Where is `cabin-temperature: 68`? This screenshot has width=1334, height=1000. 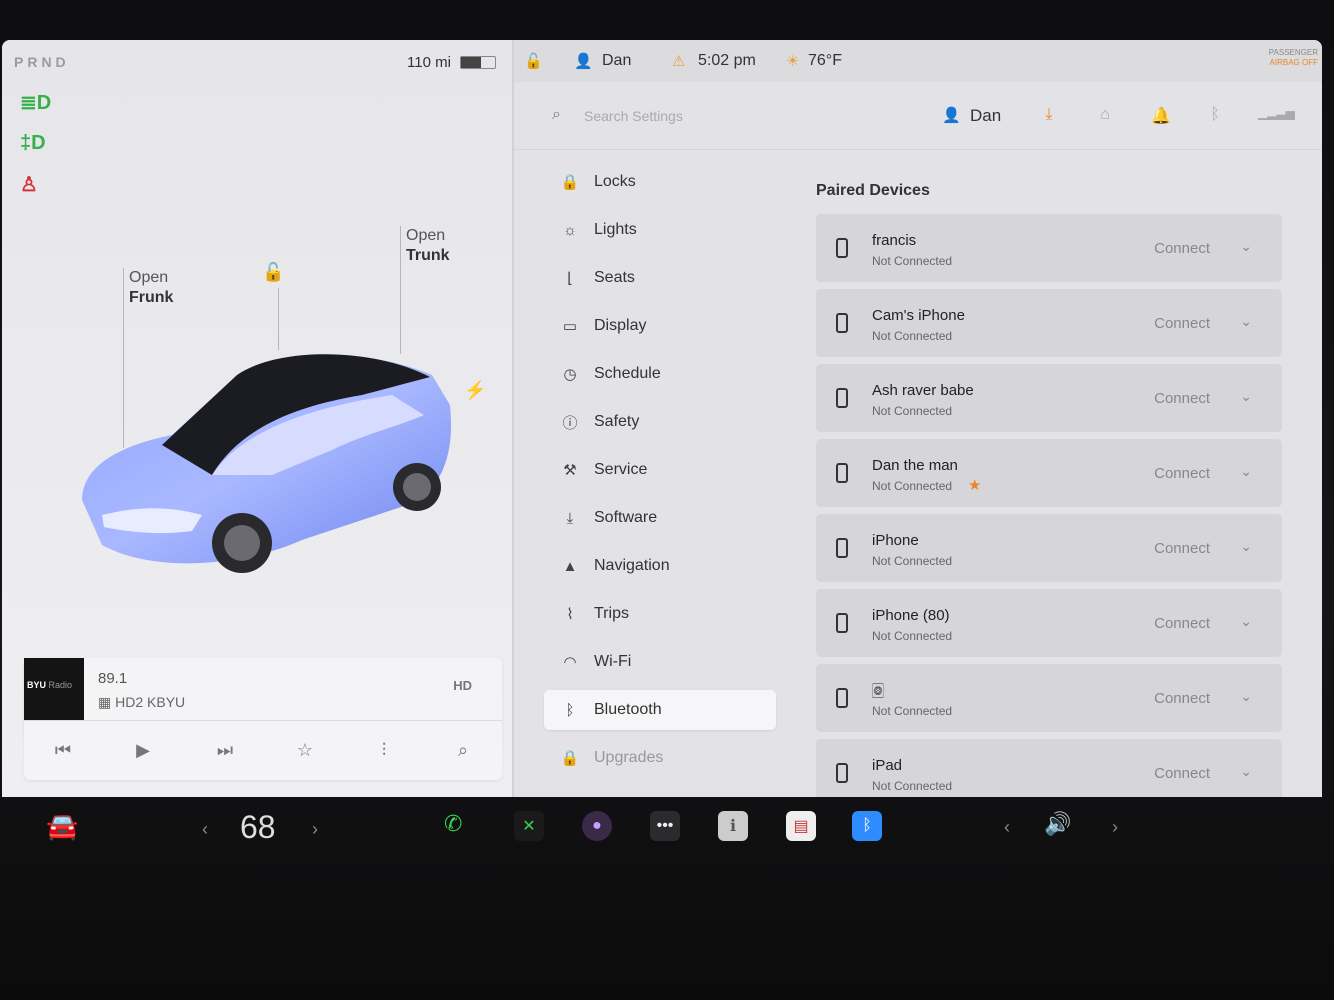
cabin-temperature: 68 is located at coordinates (258, 827).